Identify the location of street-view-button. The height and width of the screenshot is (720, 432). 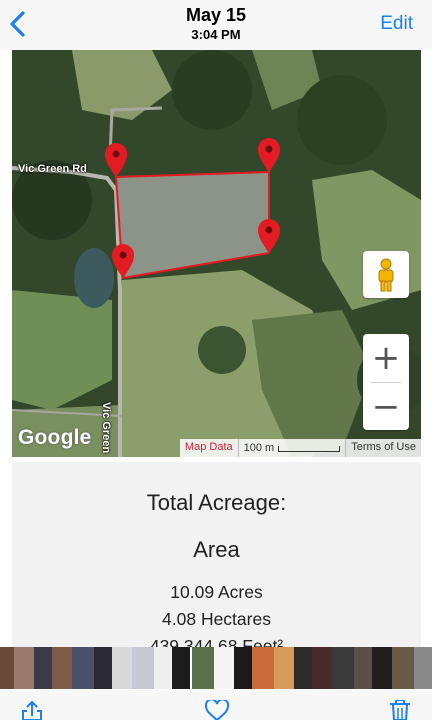
(386, 274).